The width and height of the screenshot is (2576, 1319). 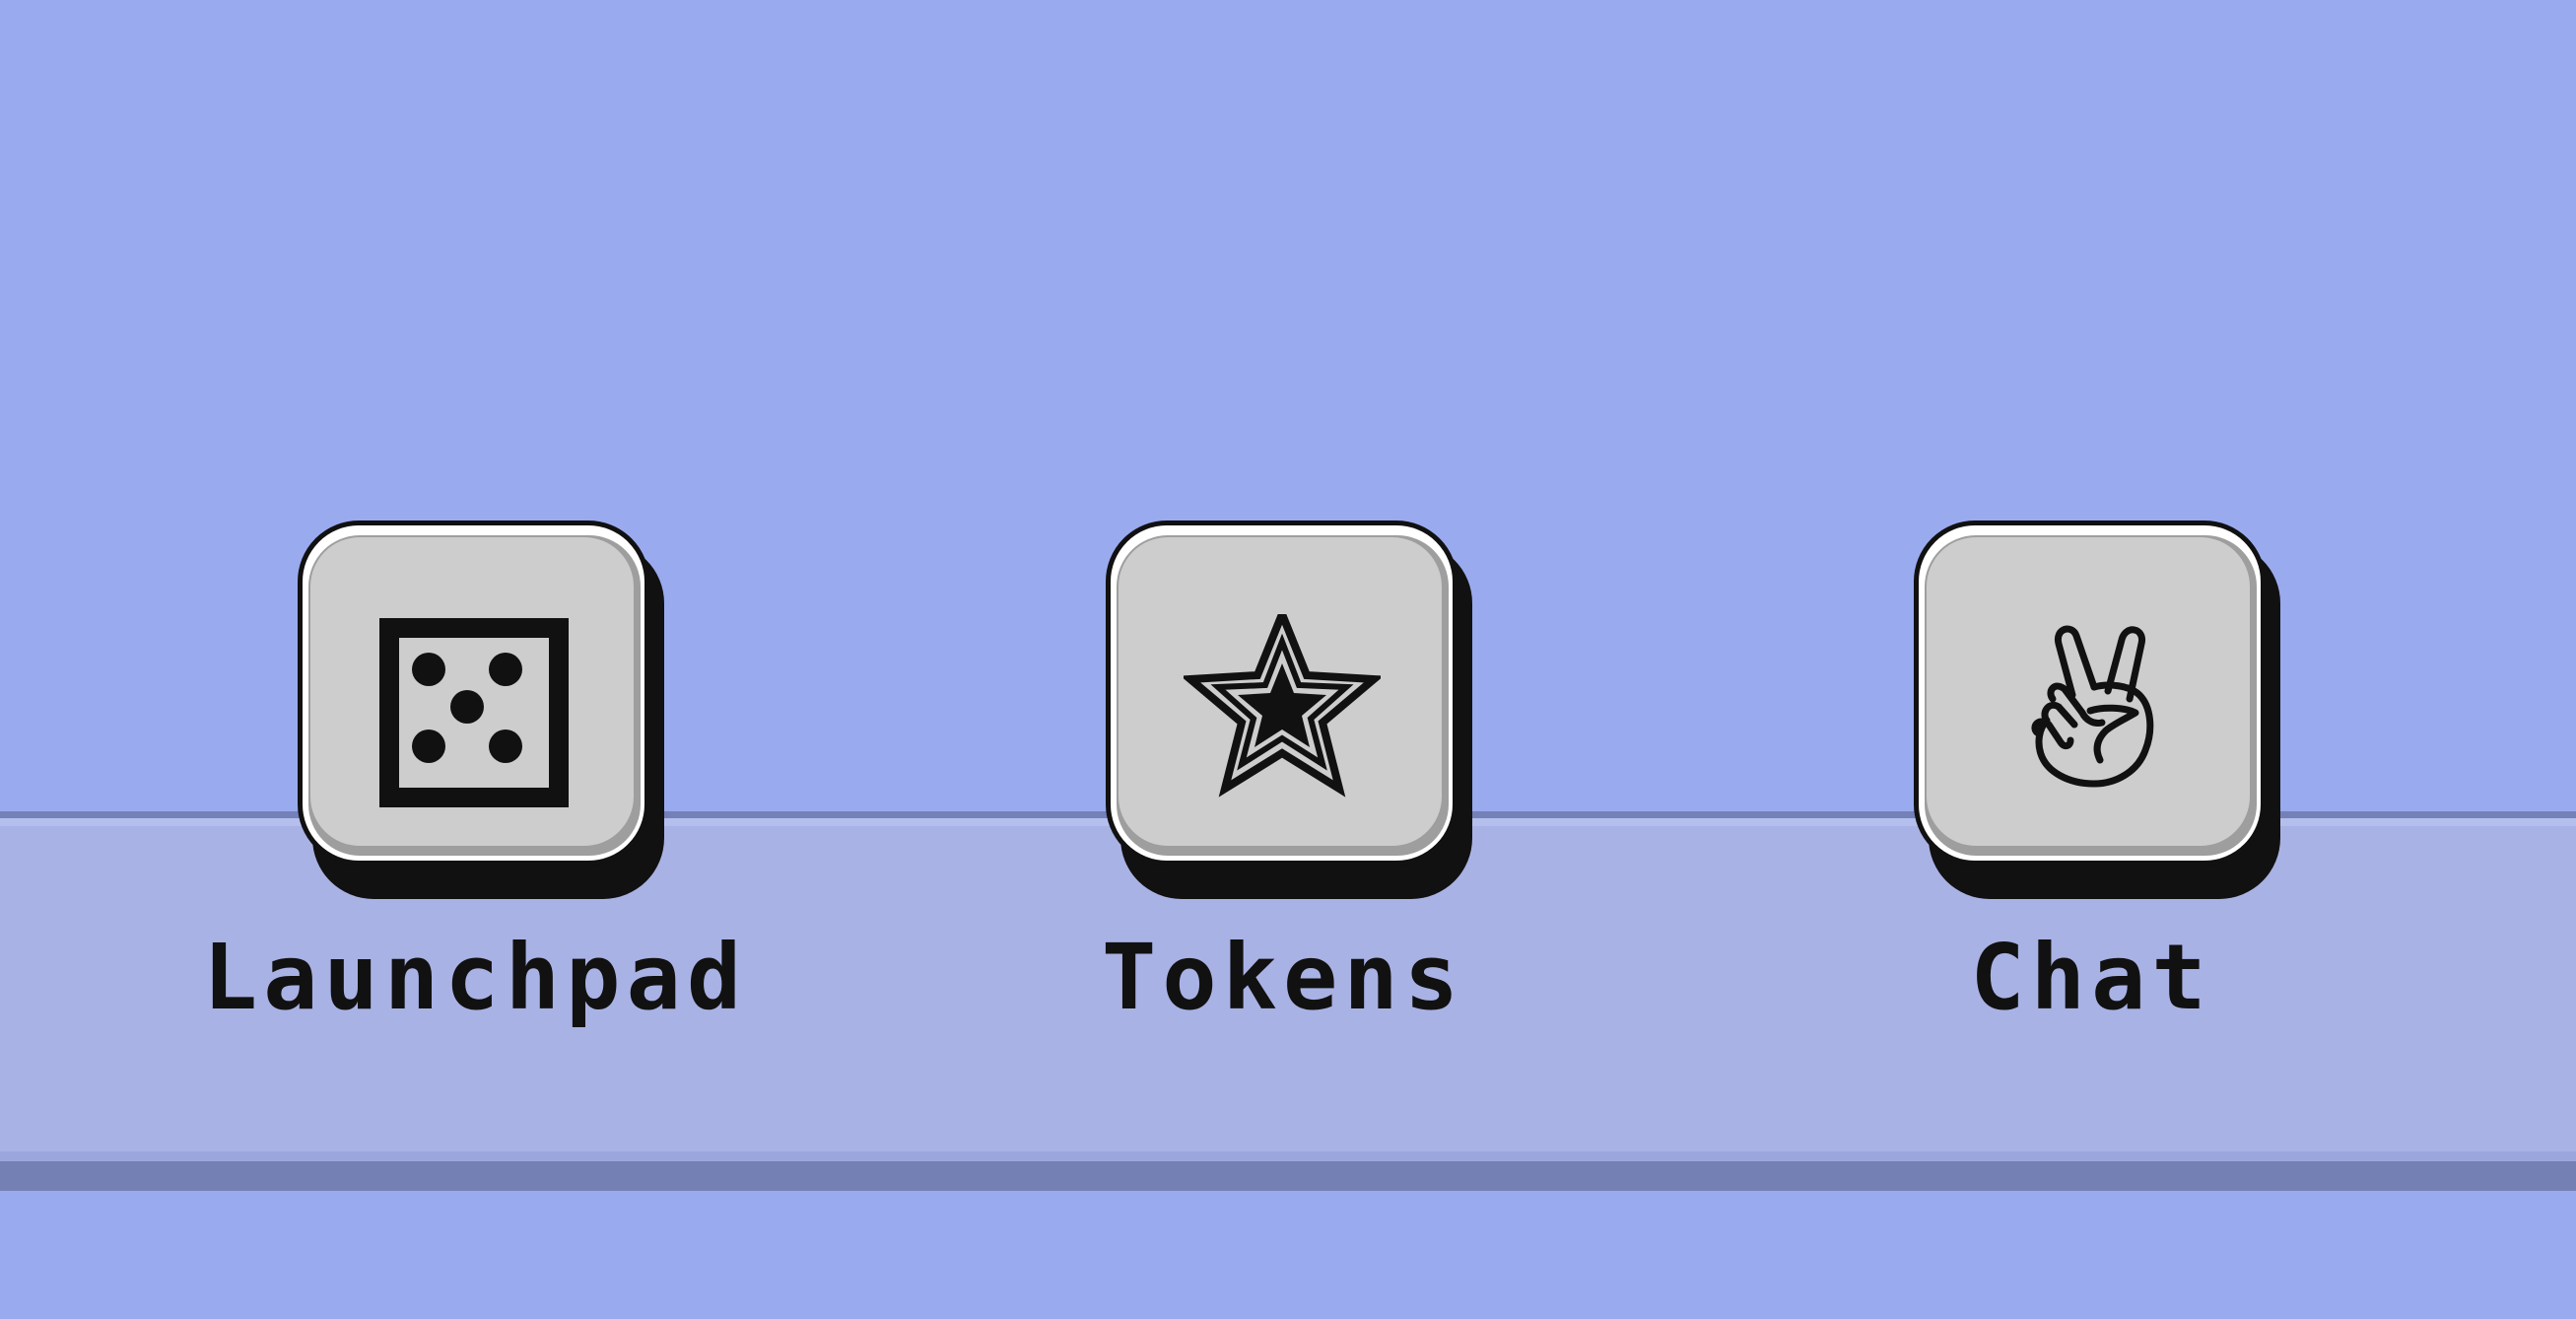 I want to click on tokens-label: Tokens, so click(x=1283, y=977).